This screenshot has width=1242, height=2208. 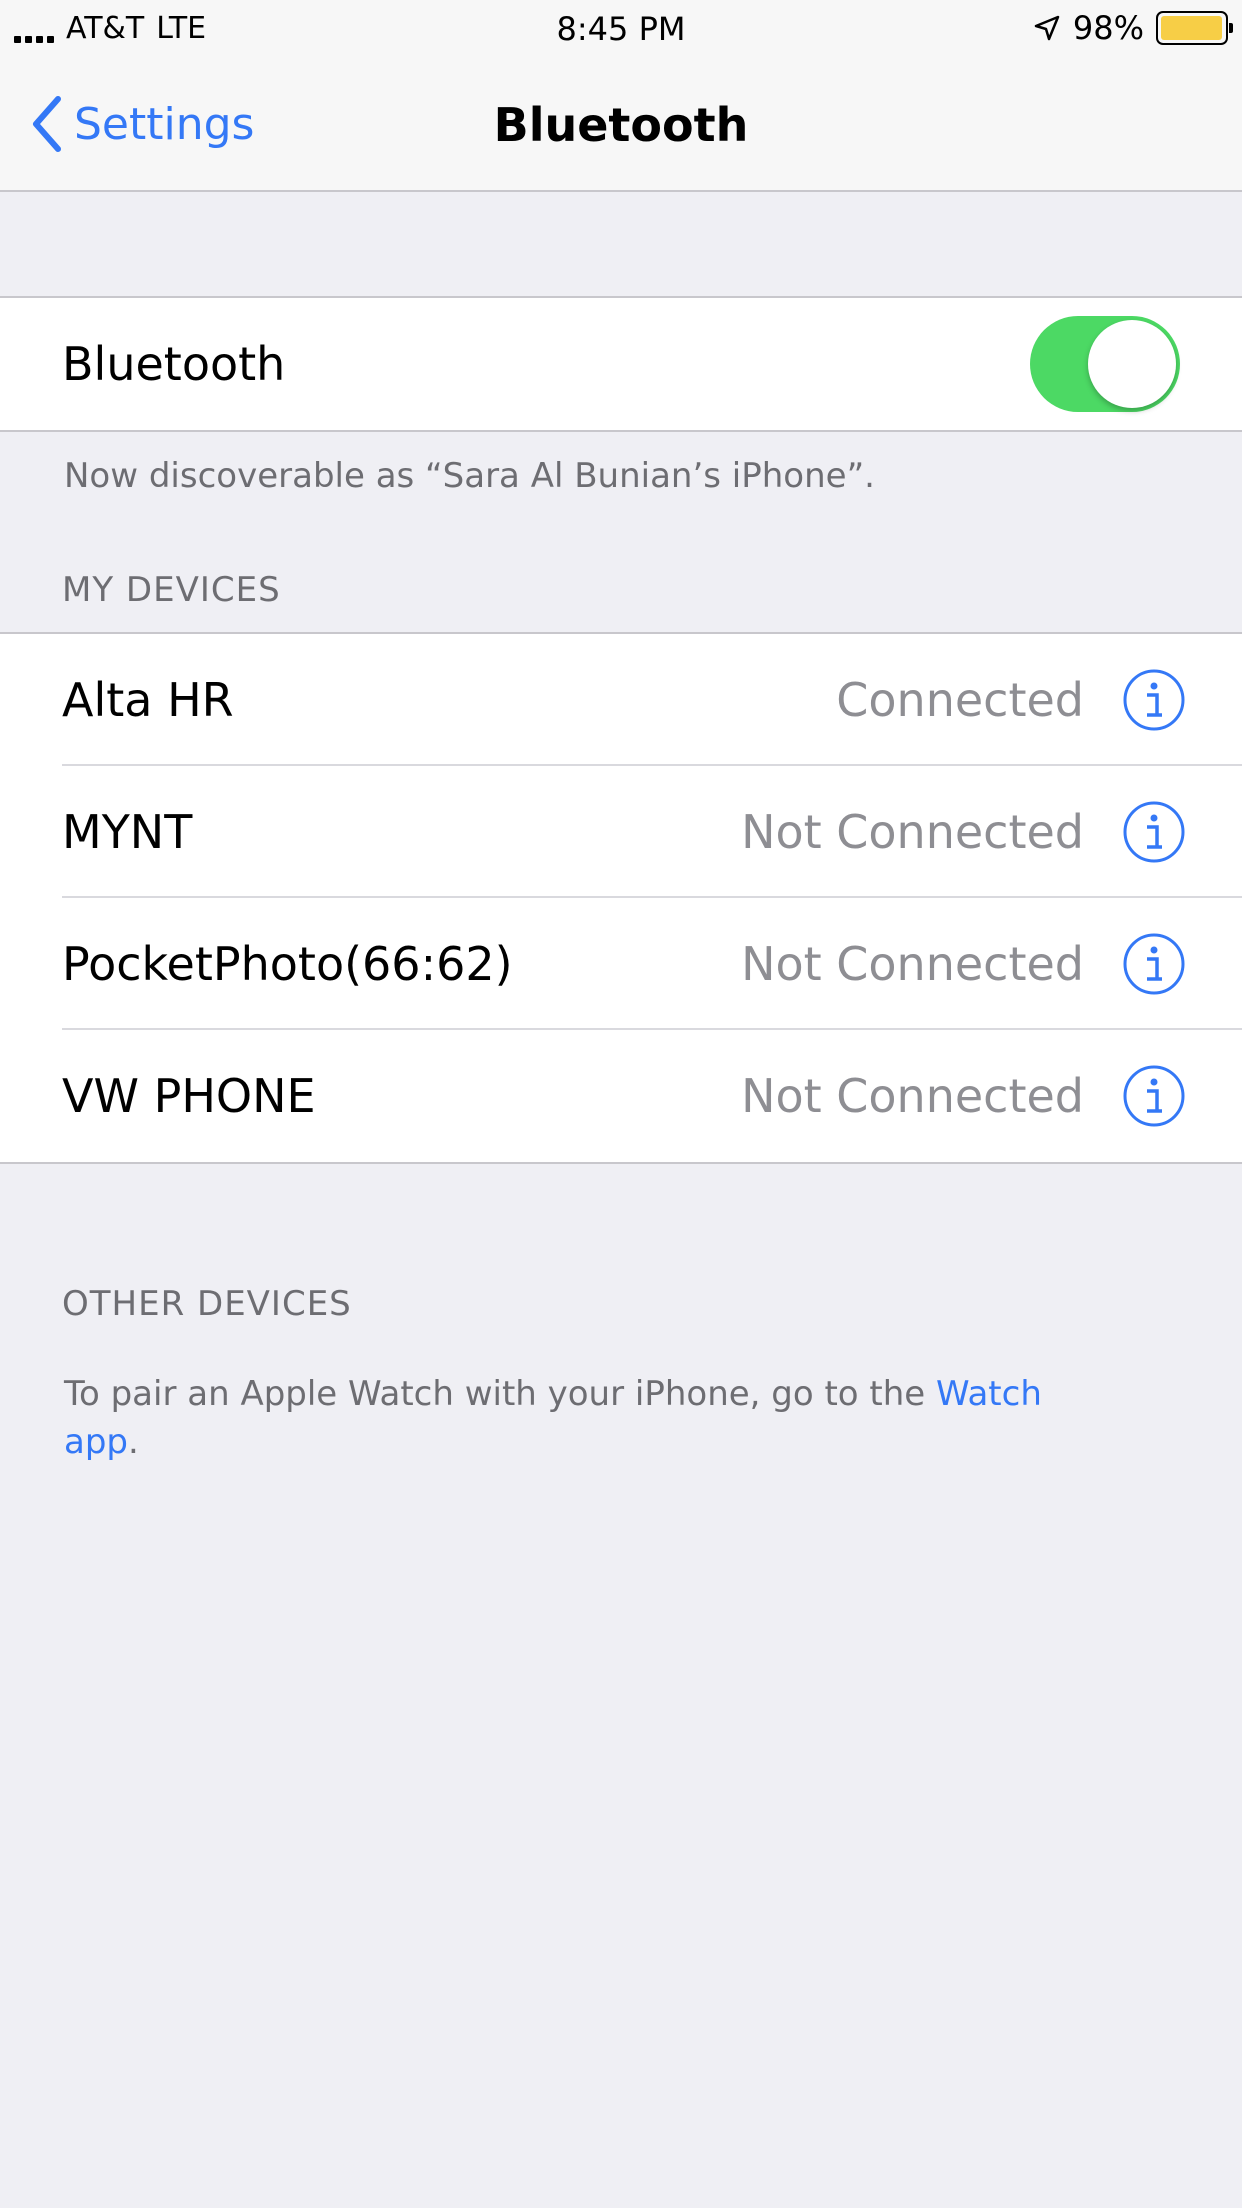 I want to click on bluetooth-switch, so click(x=1105, y=364).